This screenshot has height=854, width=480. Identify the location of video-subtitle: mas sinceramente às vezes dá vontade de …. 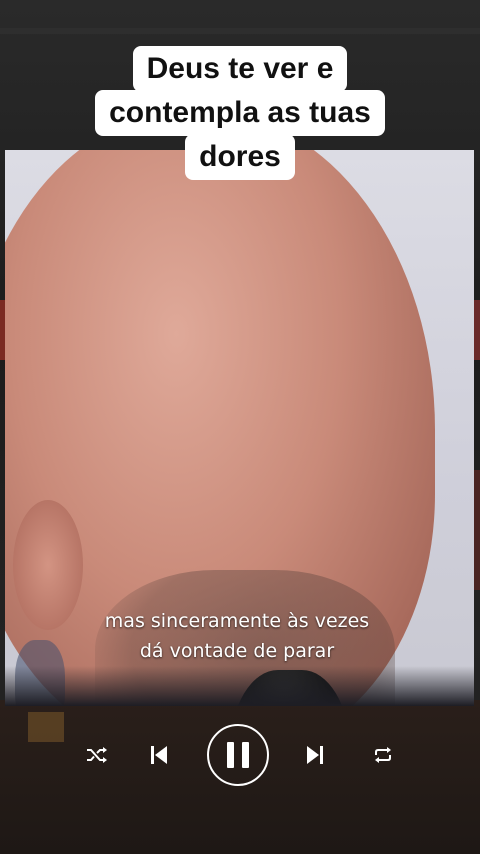
(237, 636).